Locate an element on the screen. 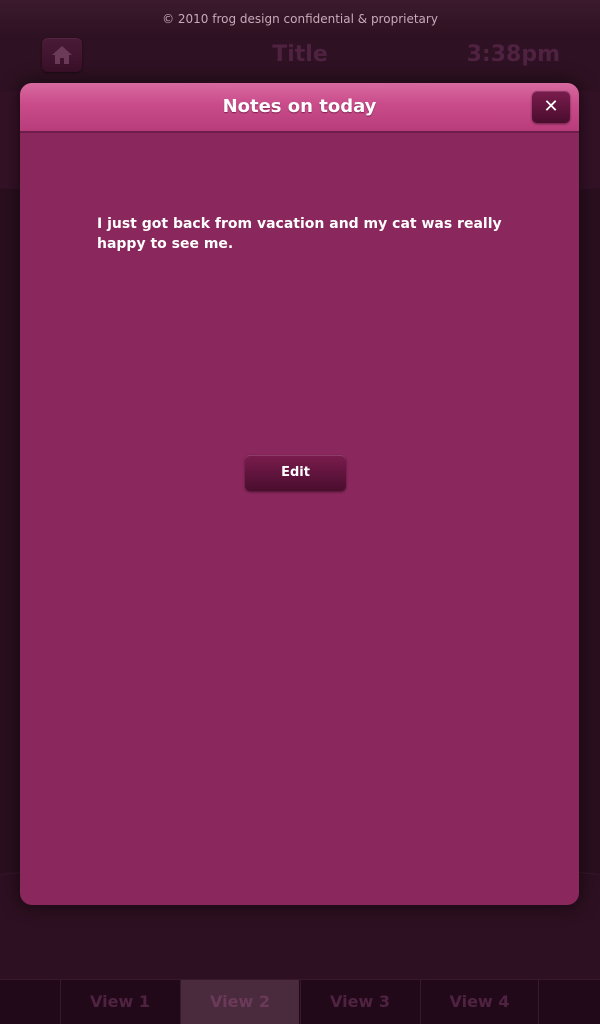  tab-view-4: View 4 is located at coordinates (479, 1002).